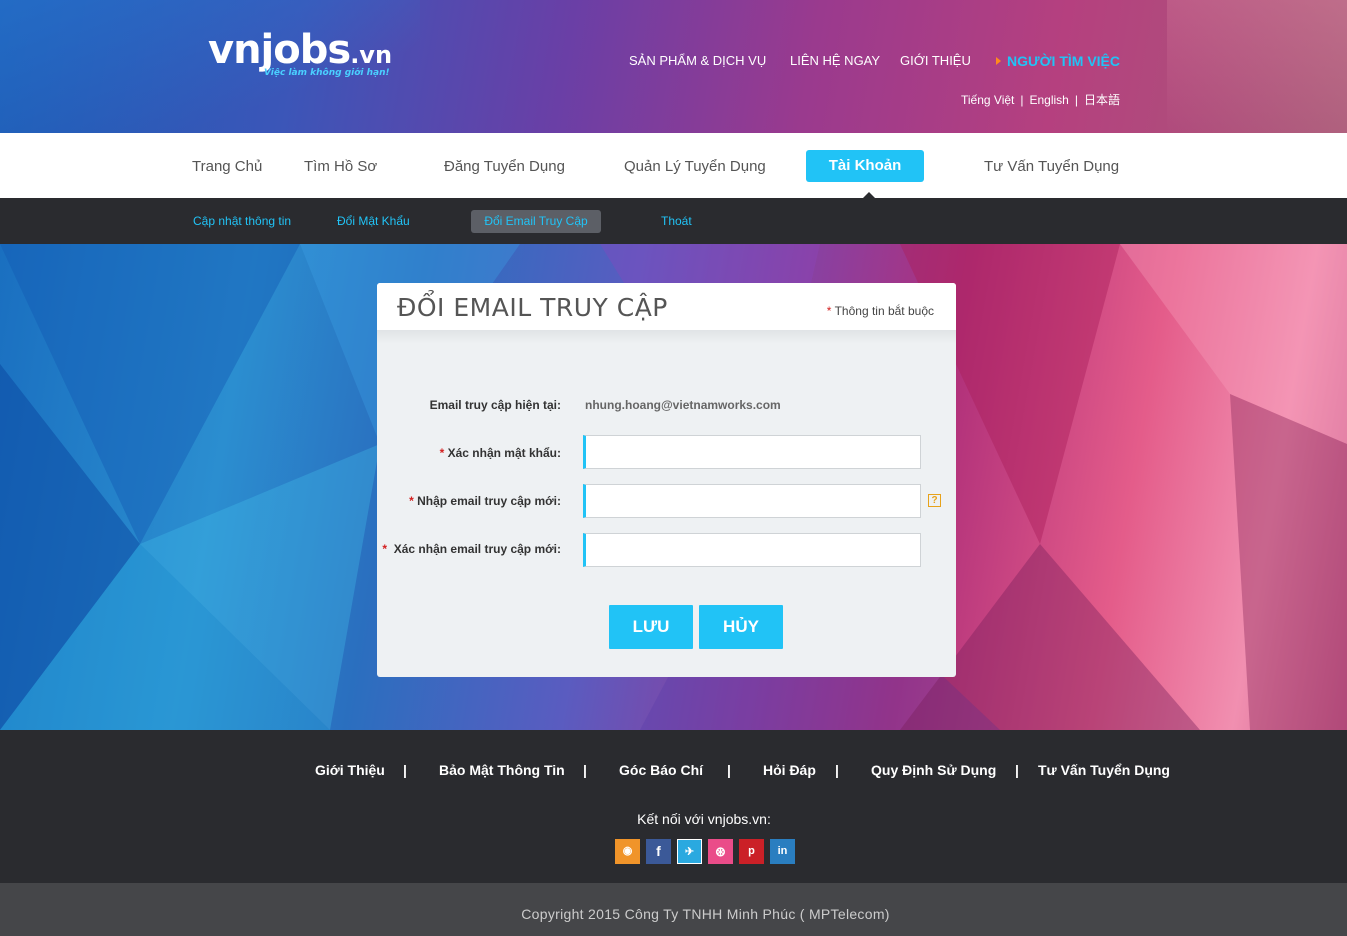 The height and width of the screenshot is (936, 1347). Describe the element at coordinates (683, 405) in the screenshot. I see `current-email-value: nhung.hoang@vietnamworks.com` at that location.